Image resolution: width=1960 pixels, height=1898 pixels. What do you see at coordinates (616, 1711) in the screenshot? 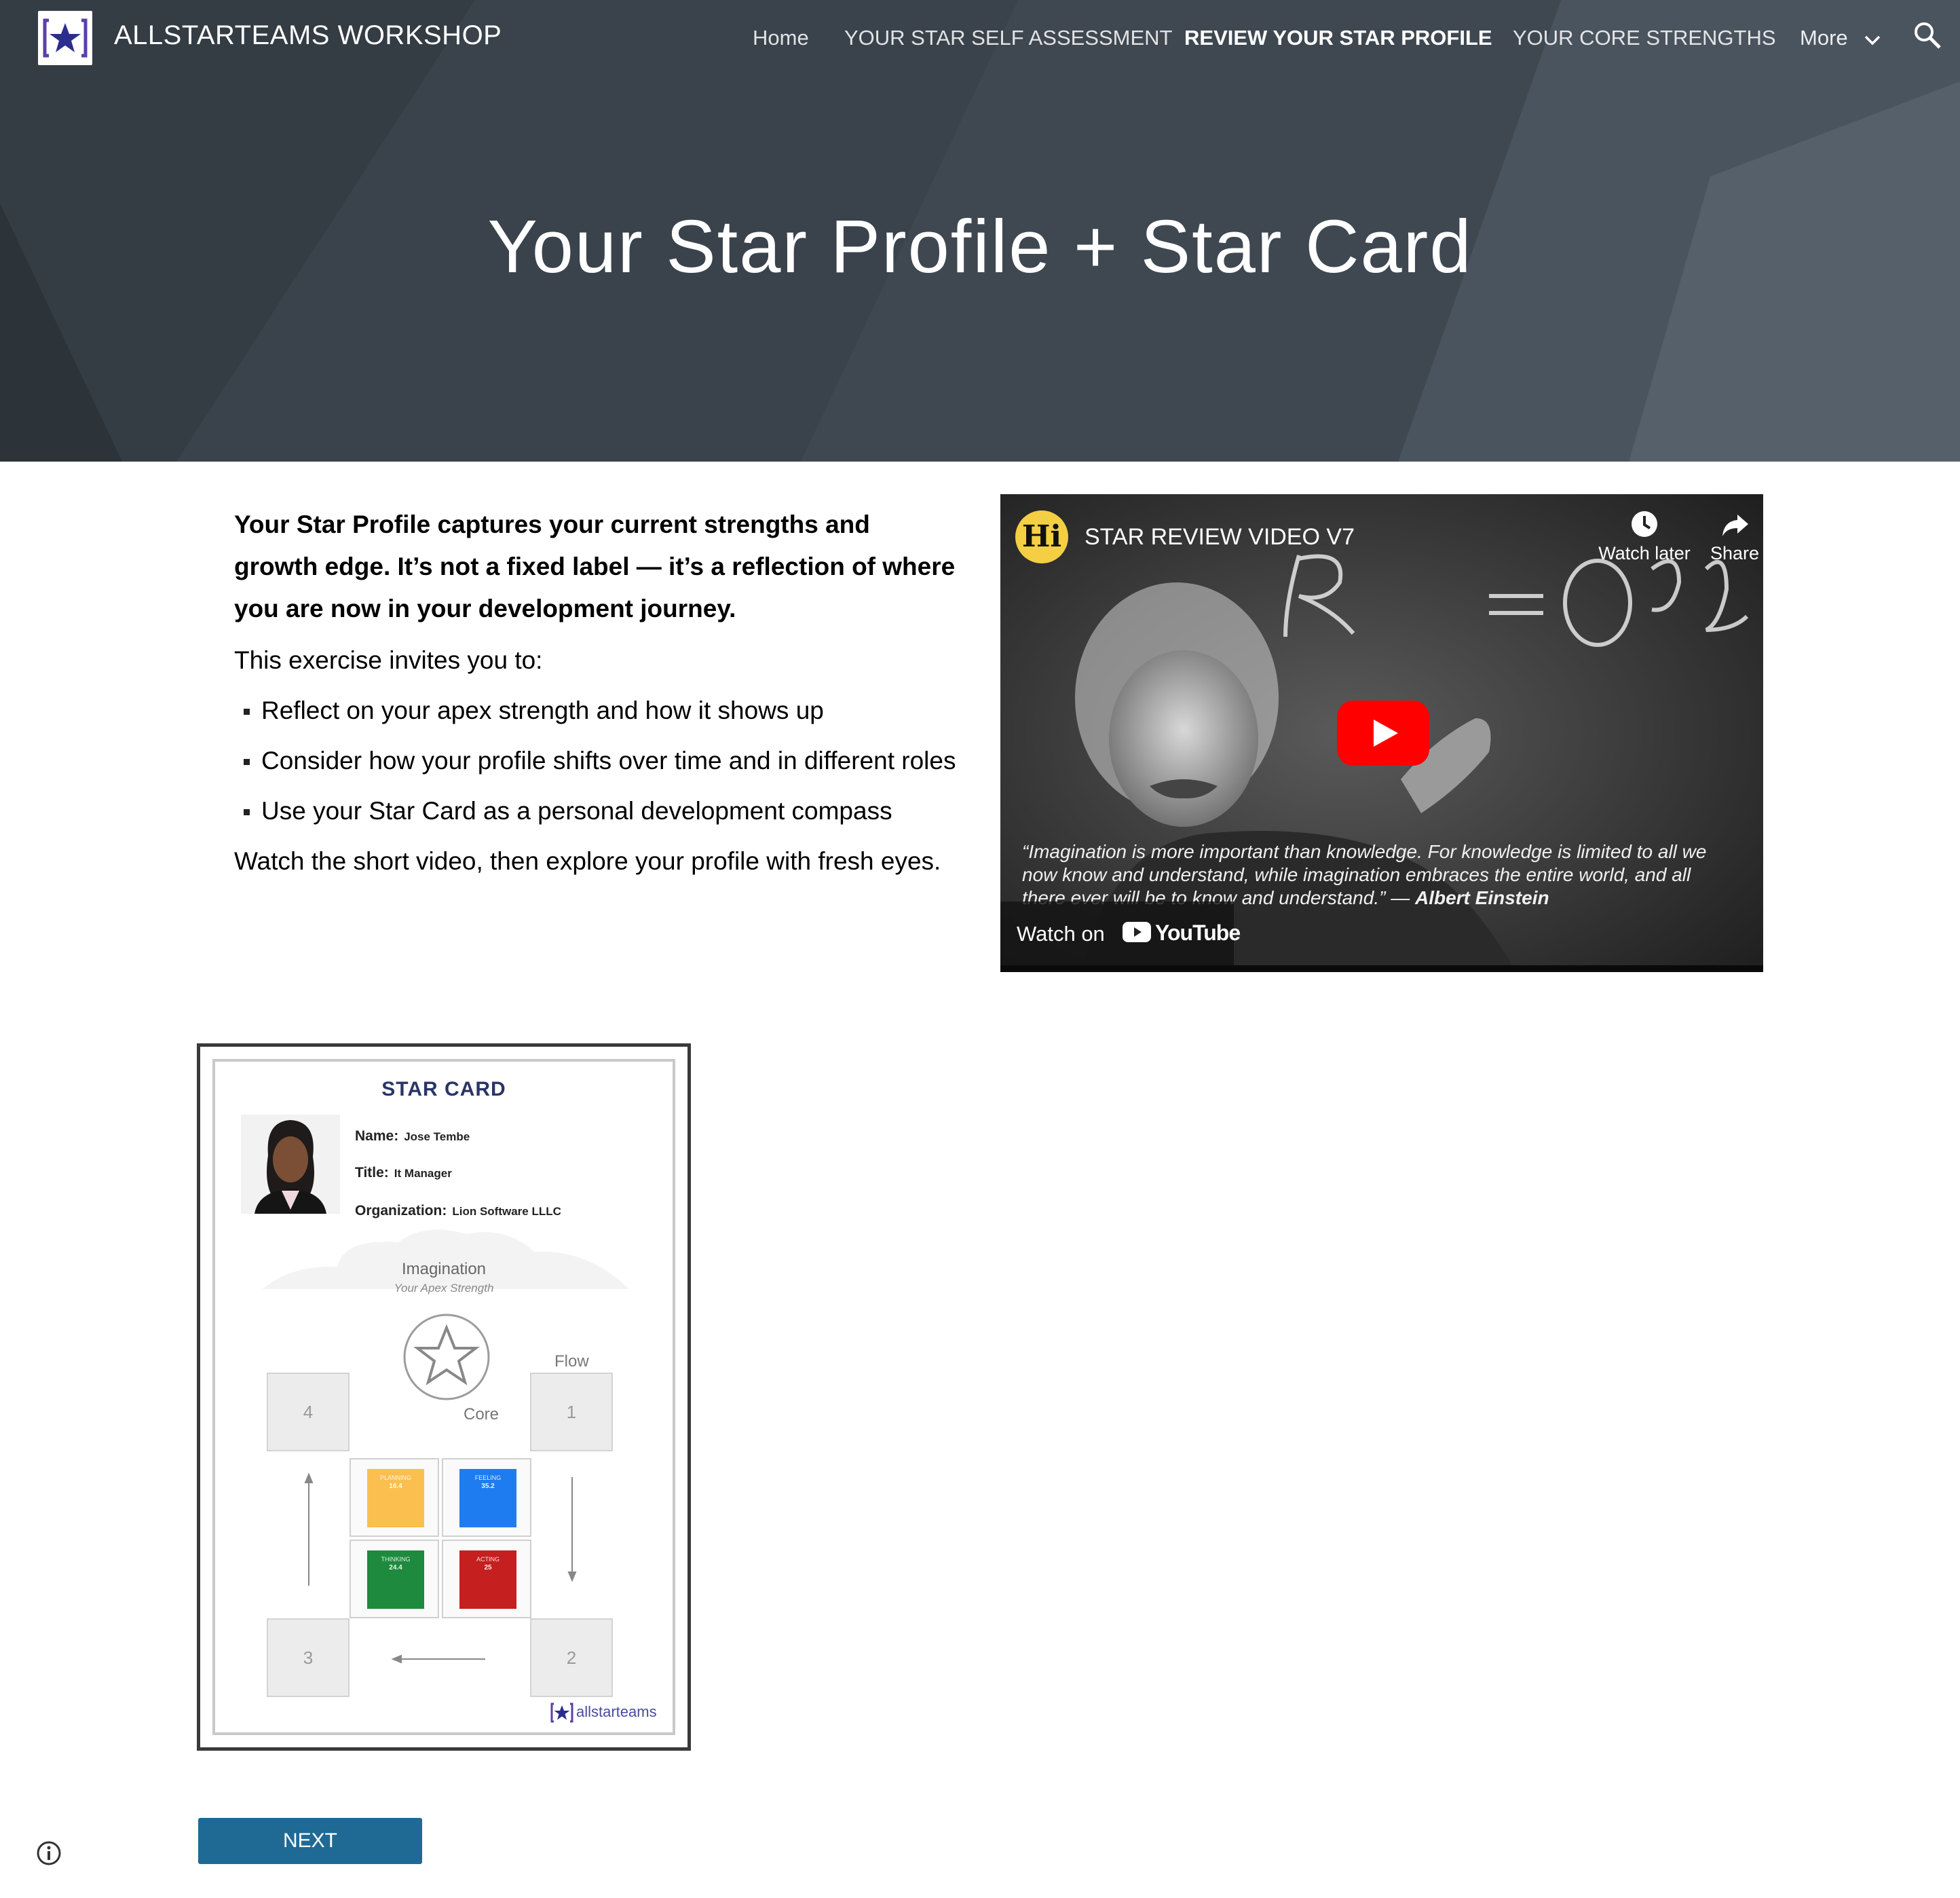
I see `brand-wordmark: allstarteams` at bounding box center [616, 1711].